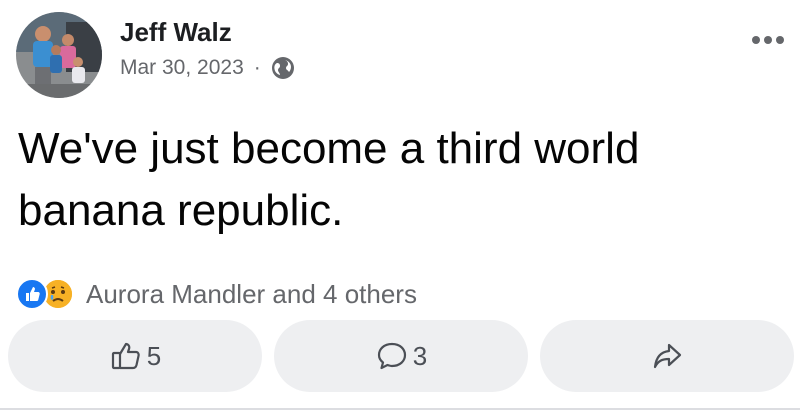 This screenshot has height=415, width=800. What do you see at coordinates (251, 294) in the screenshot?
I see `reactions-text: Aurora Mandler and 4 others` at bounding box center [251, 294].